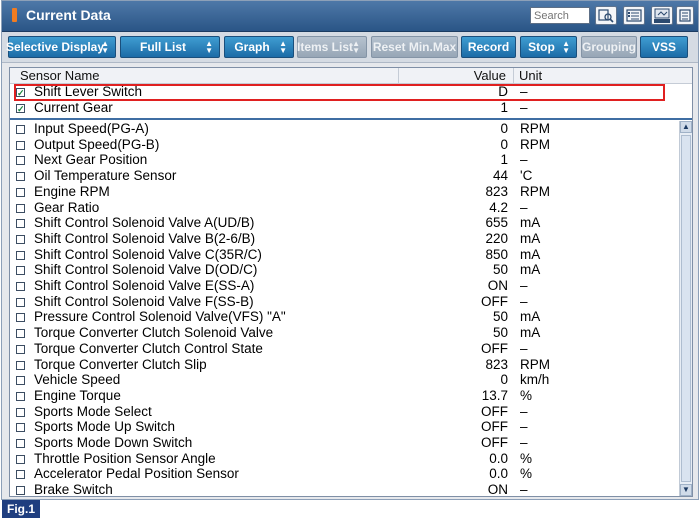 Image resolution: width=700 pixels, height=519 pixels. What do you see at coordinates (686, 490) in the screenshot?
I see `scroll-down-icon: ▼` at bounding box center [686, 490].